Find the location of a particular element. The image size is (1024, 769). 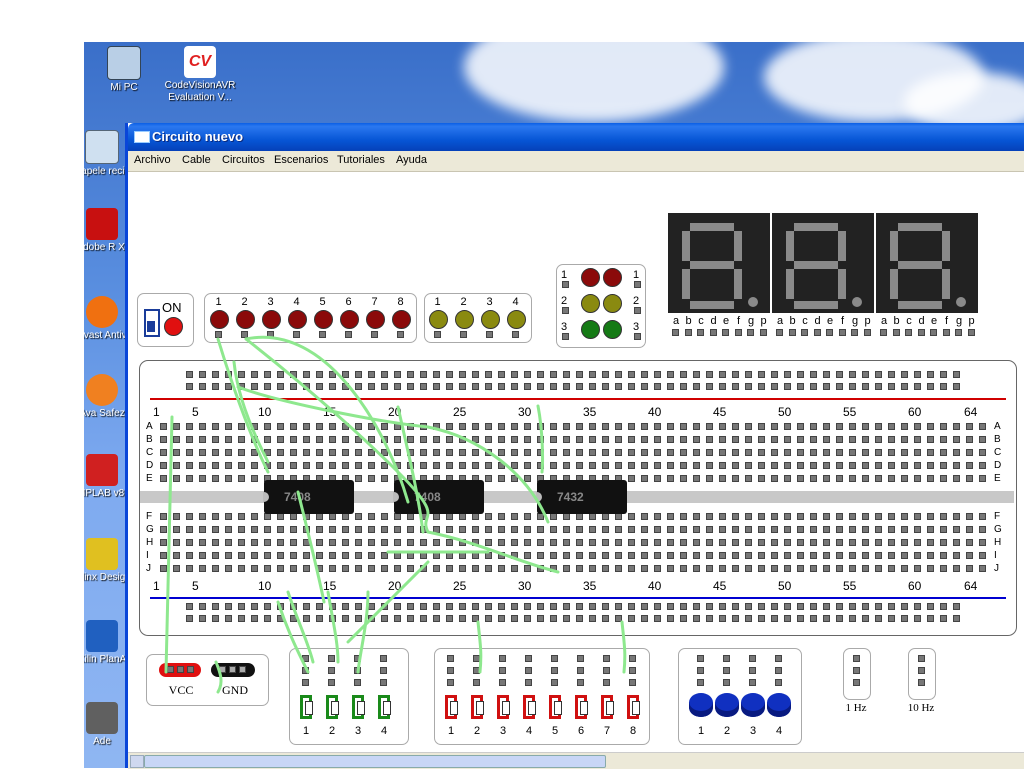

gnd-pin is located at coordinates (242, 669).